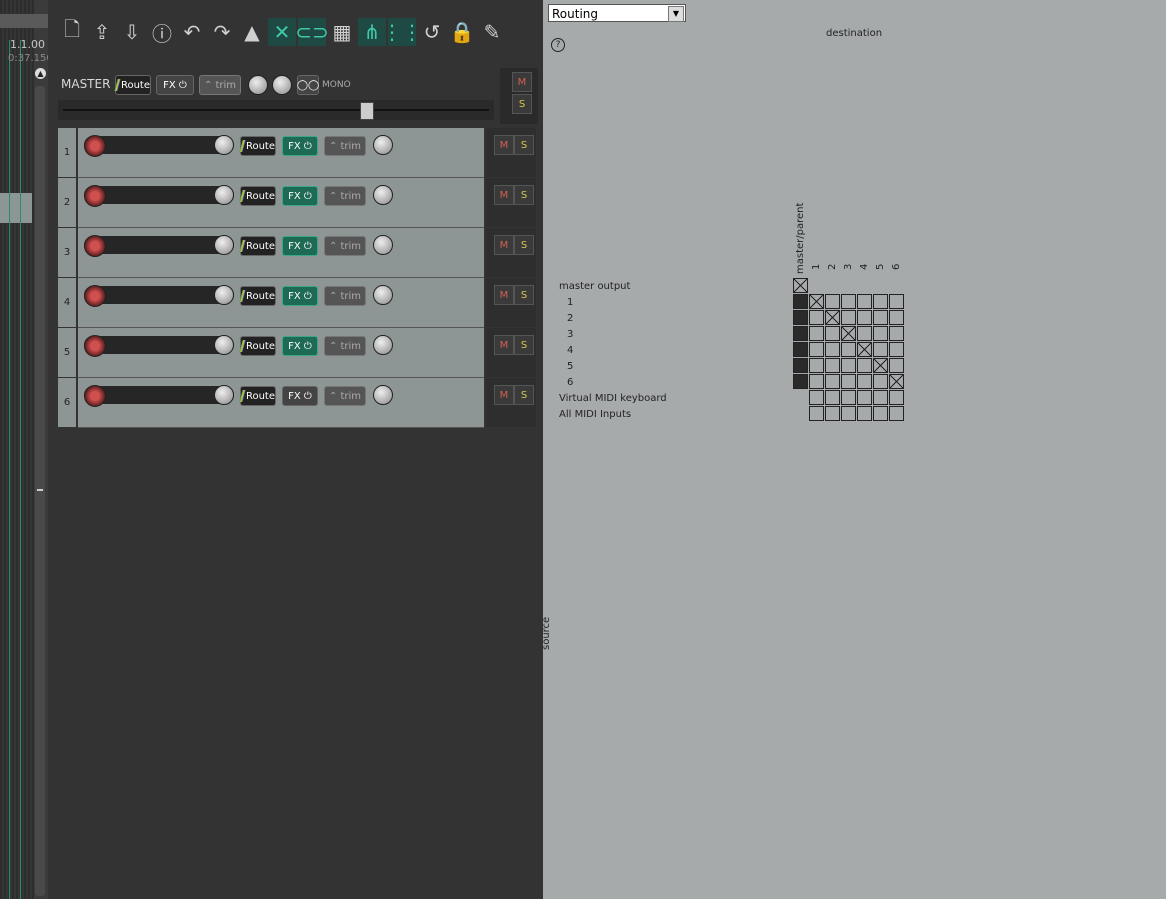 The image size is (1166, 899). Describe the element at coordinates (432, 32) in the screenshot. I see `loop-icon: ↺` at that location.